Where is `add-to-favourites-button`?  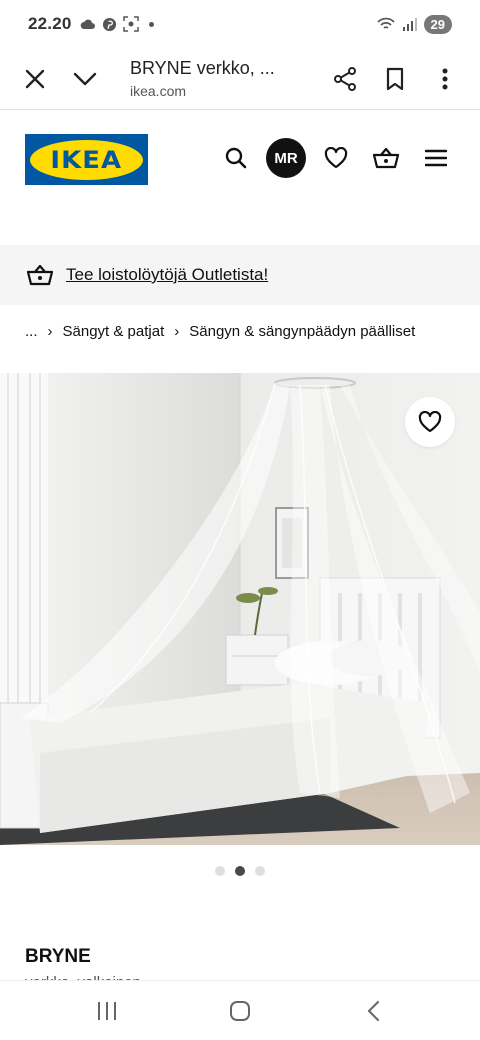
add-to-favourites-button is located at coordinates (430, 422).